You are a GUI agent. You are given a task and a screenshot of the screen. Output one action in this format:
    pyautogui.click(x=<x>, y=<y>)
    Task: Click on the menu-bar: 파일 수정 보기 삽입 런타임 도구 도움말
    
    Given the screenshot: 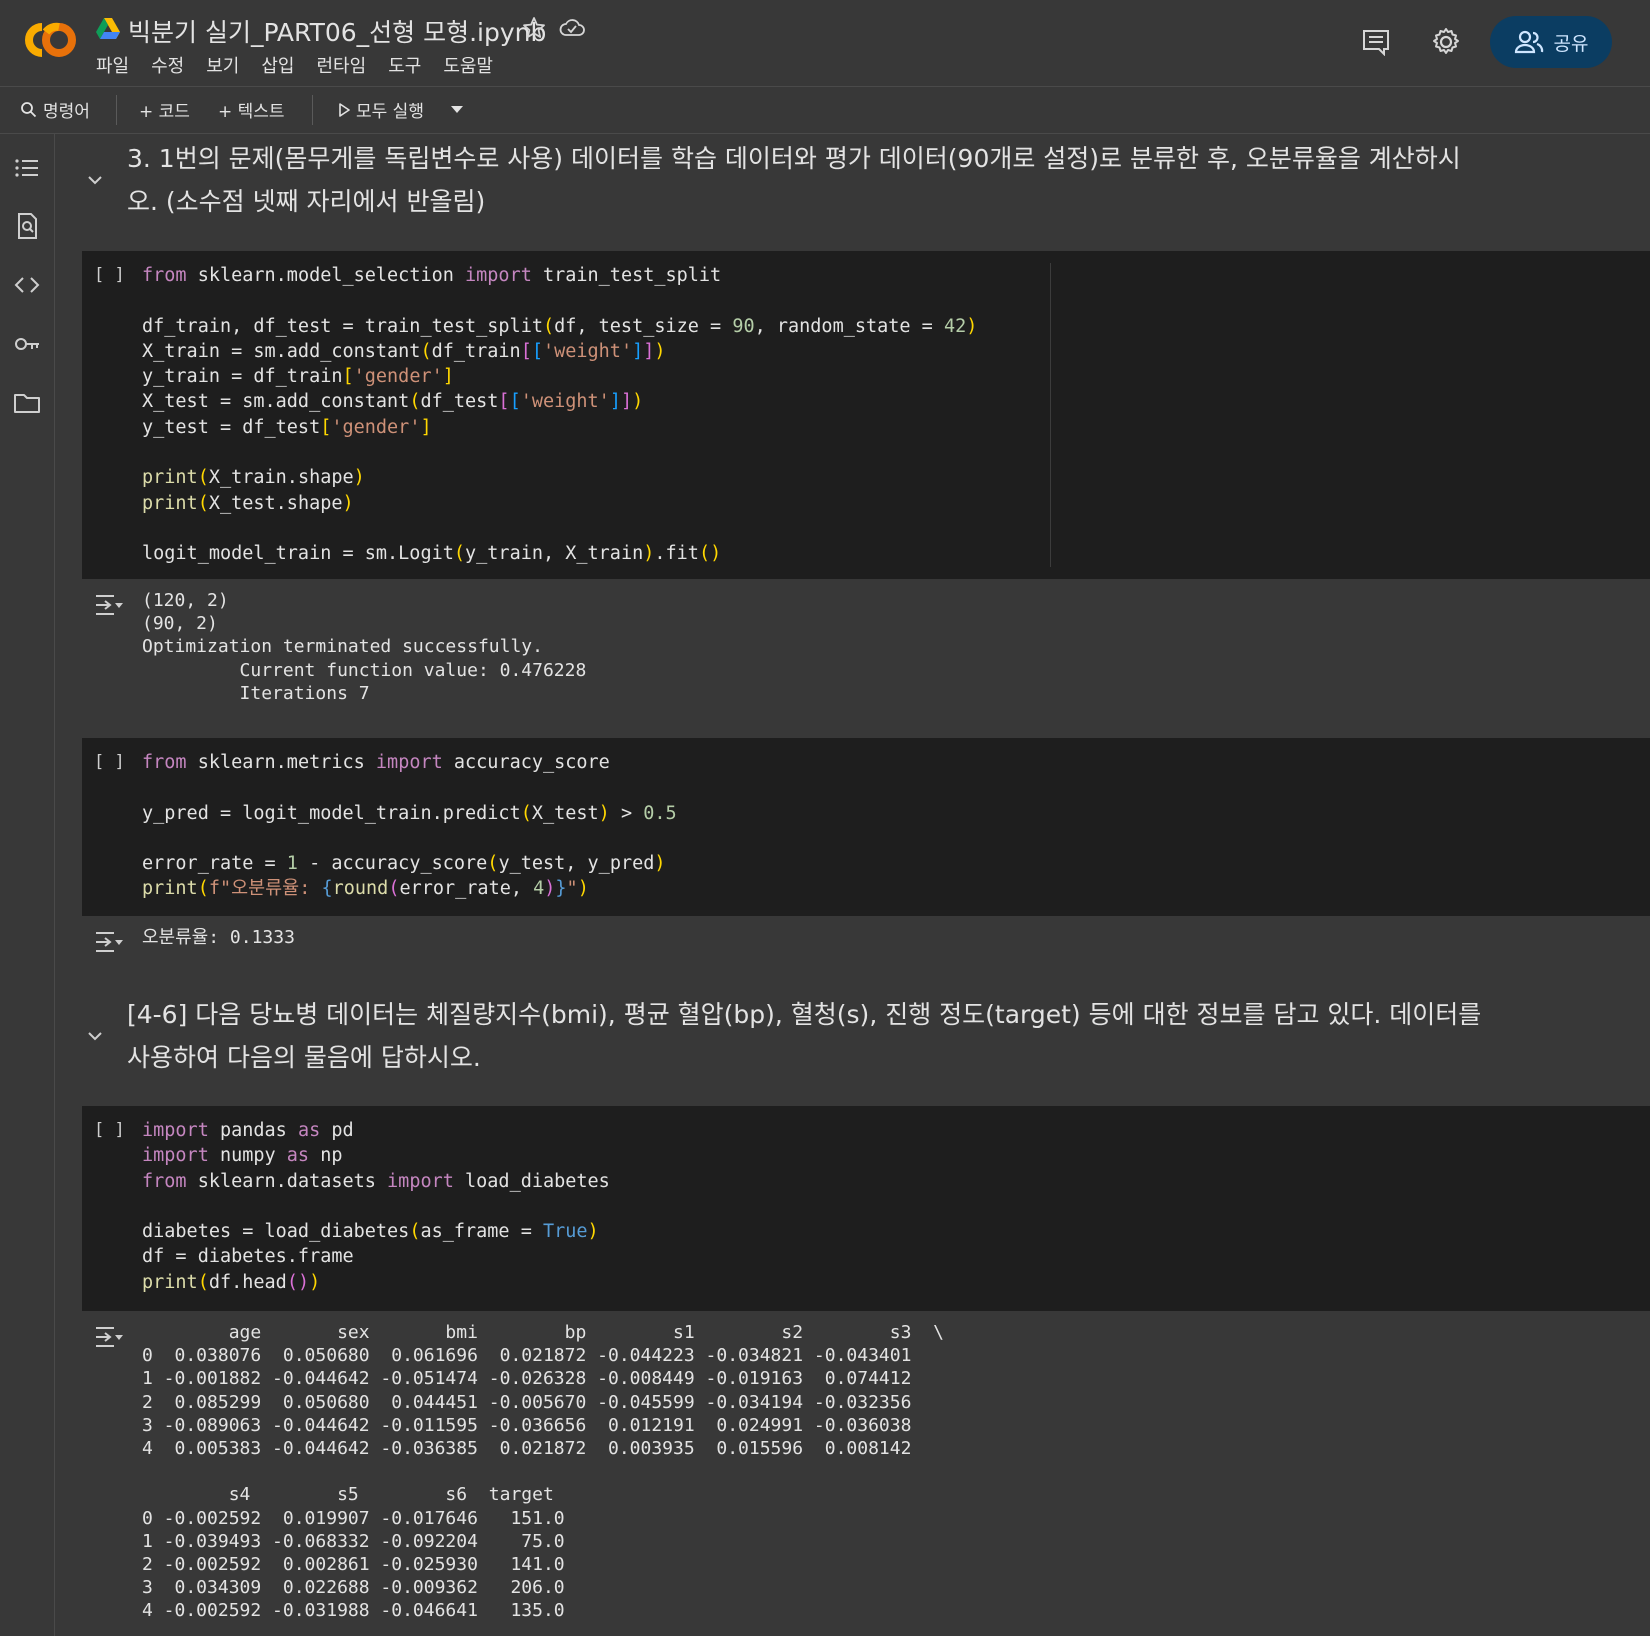 What is the action you would take?
    pyautogui.click(x=300, y=65)
    